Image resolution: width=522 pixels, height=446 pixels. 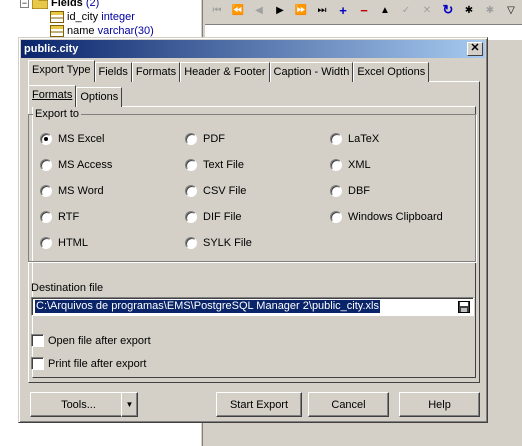 I want to click on subtab-label: Options, so click(x=99, y=97).